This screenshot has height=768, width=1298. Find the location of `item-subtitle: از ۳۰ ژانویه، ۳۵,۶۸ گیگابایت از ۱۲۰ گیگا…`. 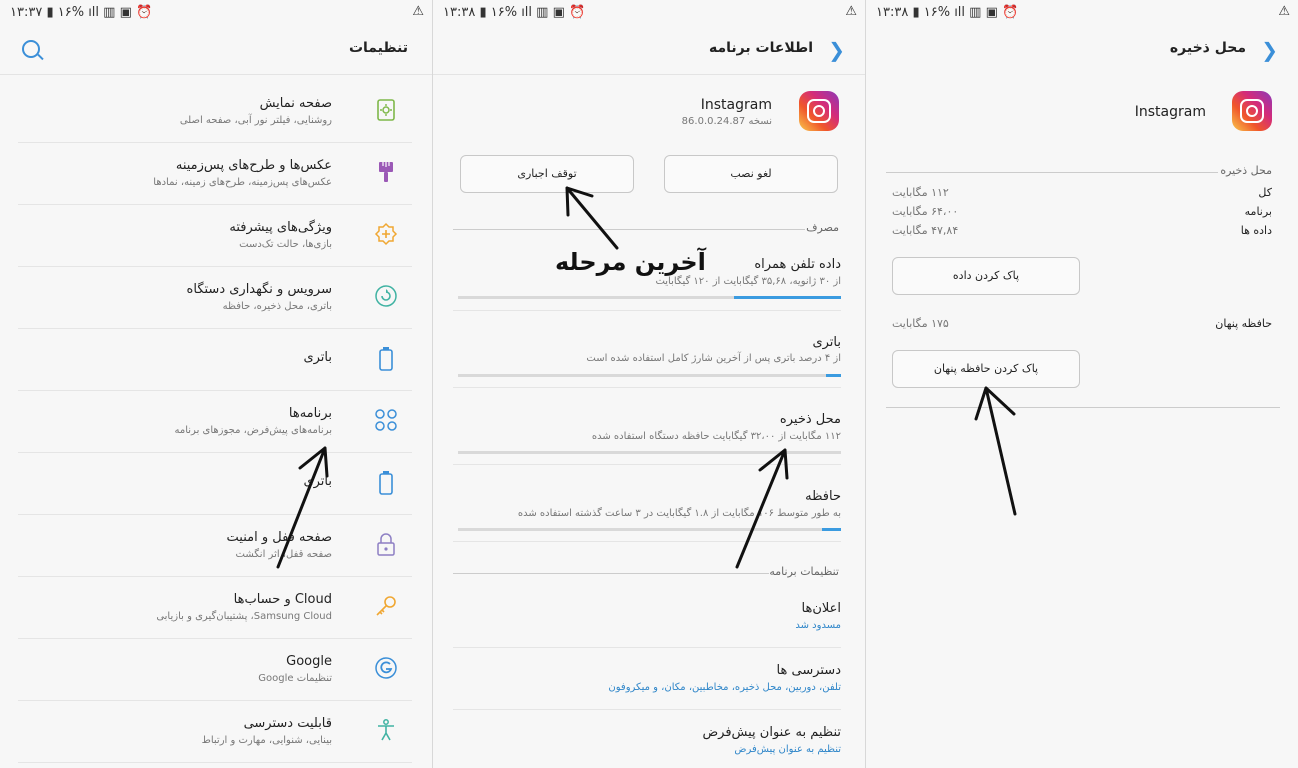

item-subtitle: از ۳۰ ژانویه، ۳۵,۶۸ گیگابایت از ۱۲۰ گیگا… is located at coordinates (748, 281).